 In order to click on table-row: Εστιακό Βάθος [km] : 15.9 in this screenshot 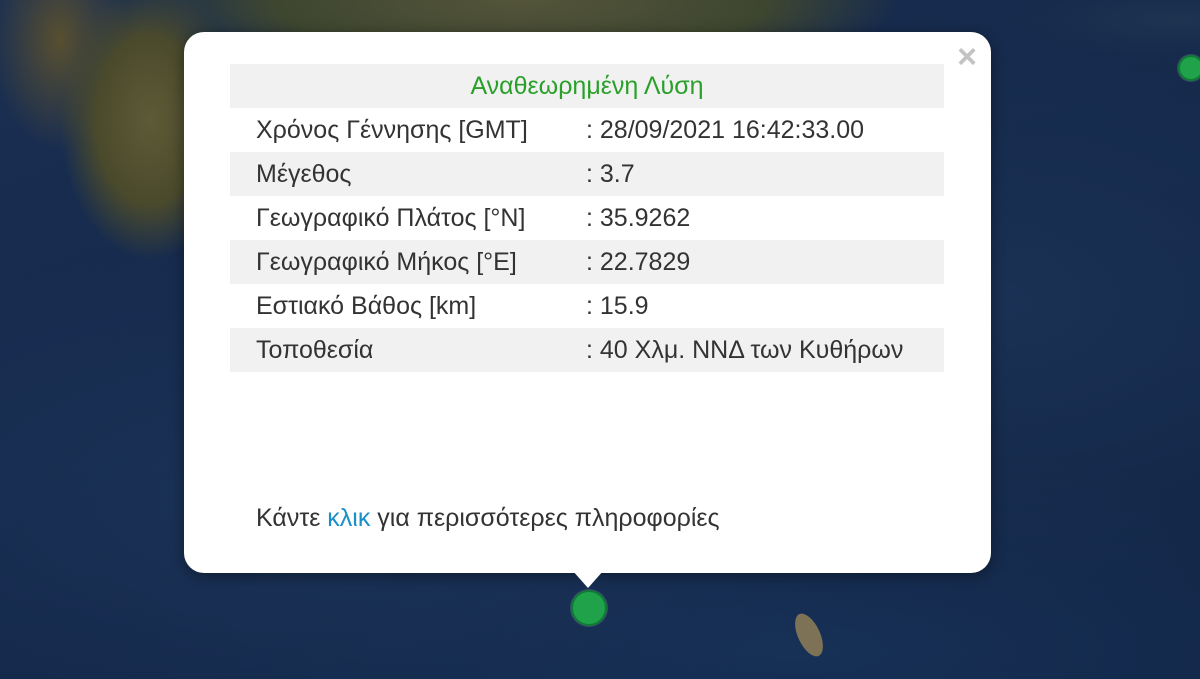, I will do `click(587, 306)`.